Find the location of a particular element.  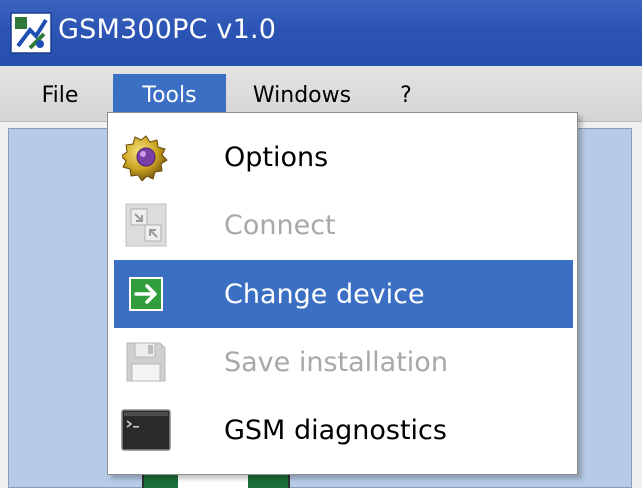

menu-item-label: Connect is located at coordinates (280, 225).